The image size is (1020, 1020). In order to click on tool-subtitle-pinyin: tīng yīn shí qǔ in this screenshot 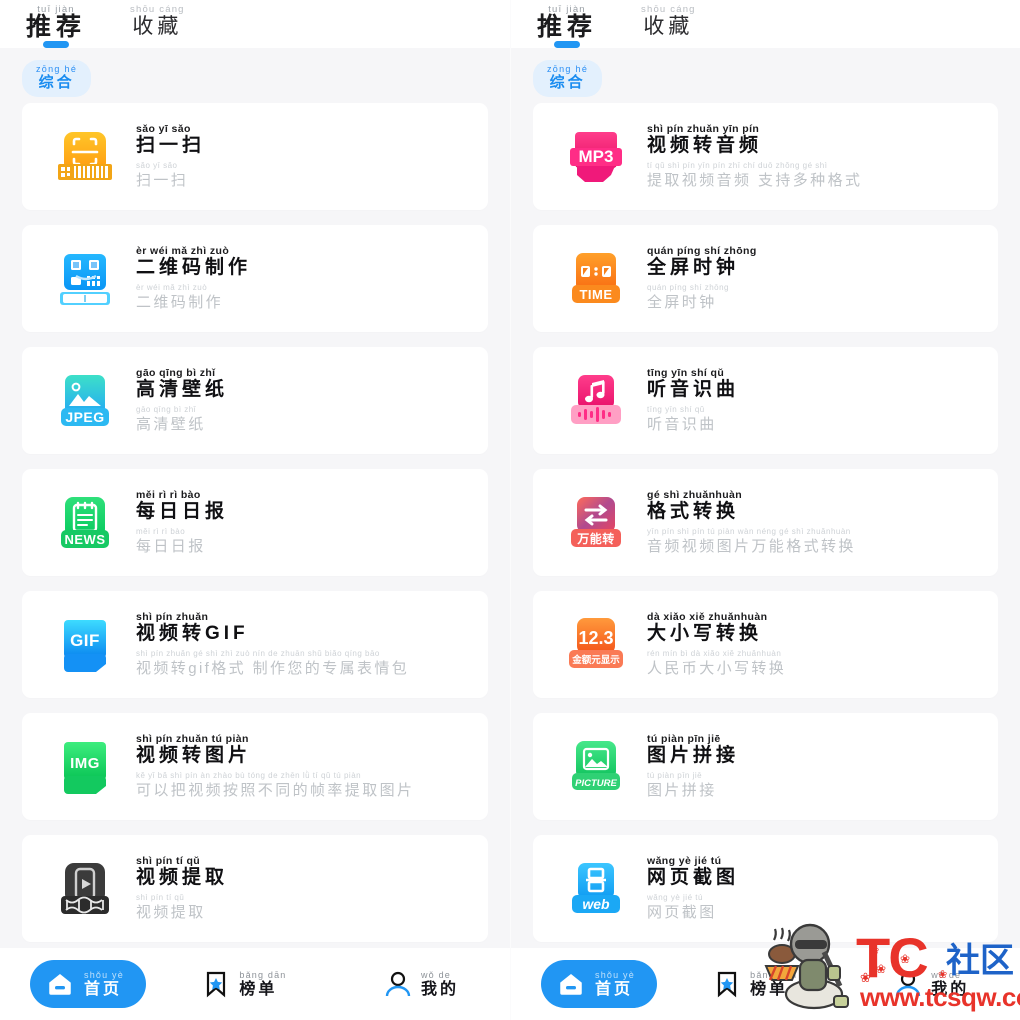, I will do `click(676, 409)`.